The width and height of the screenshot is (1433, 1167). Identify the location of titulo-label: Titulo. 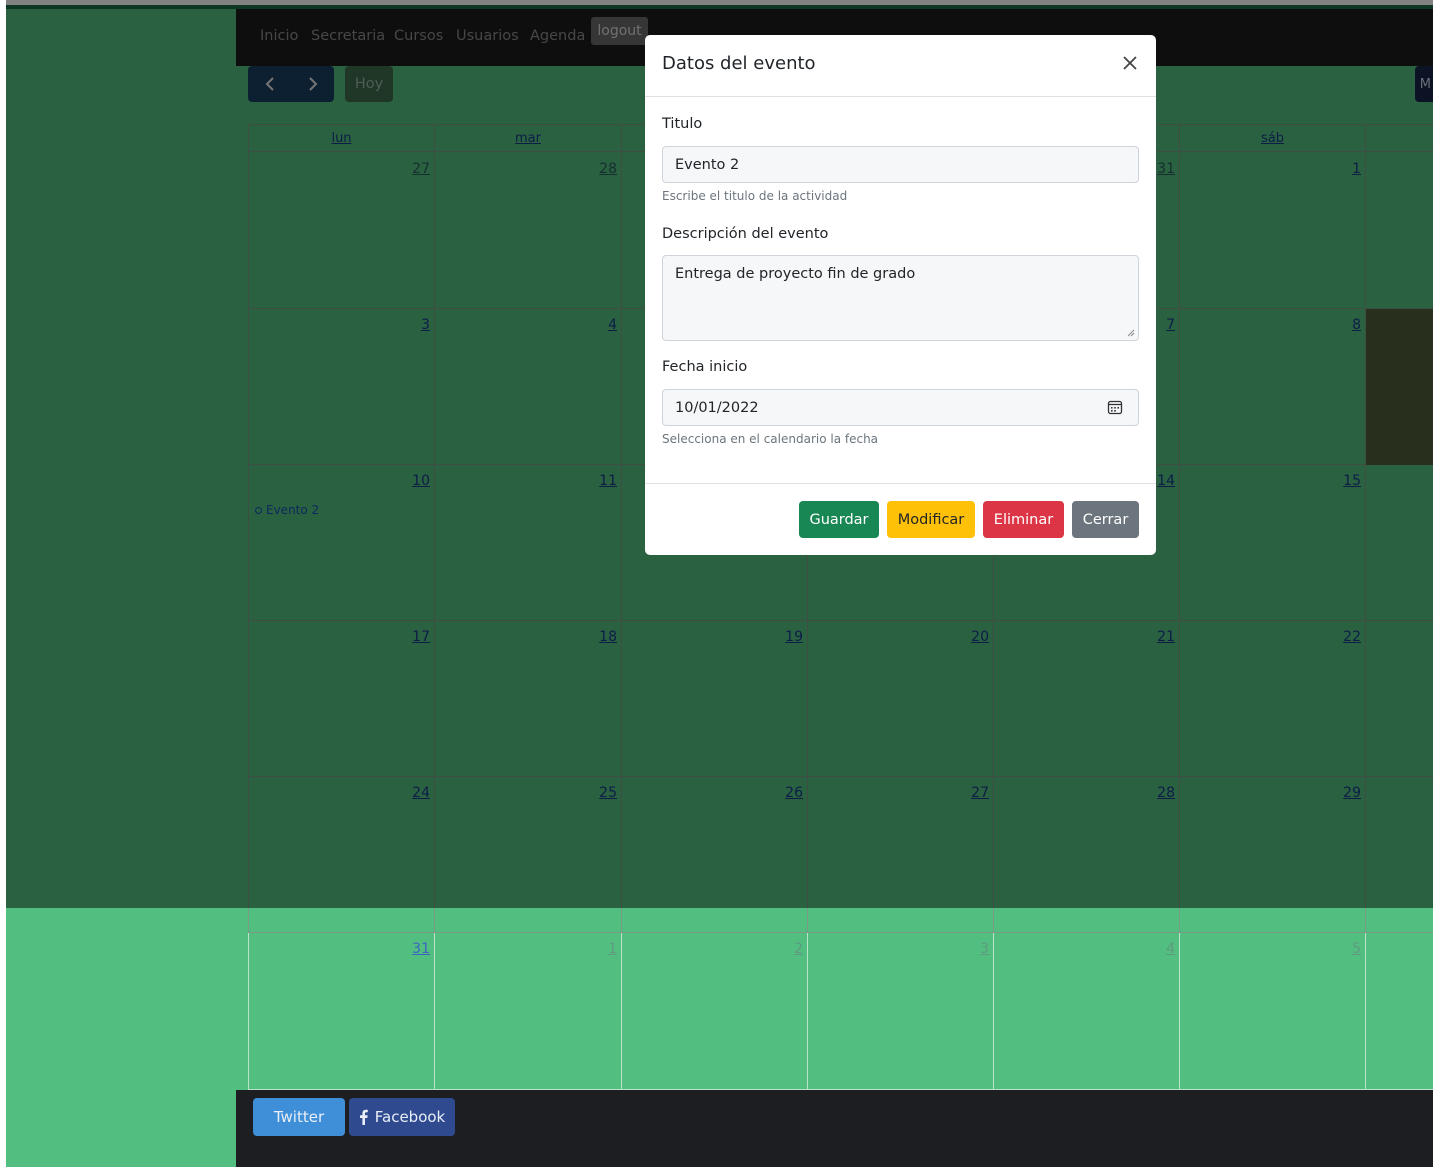
(682, 124).